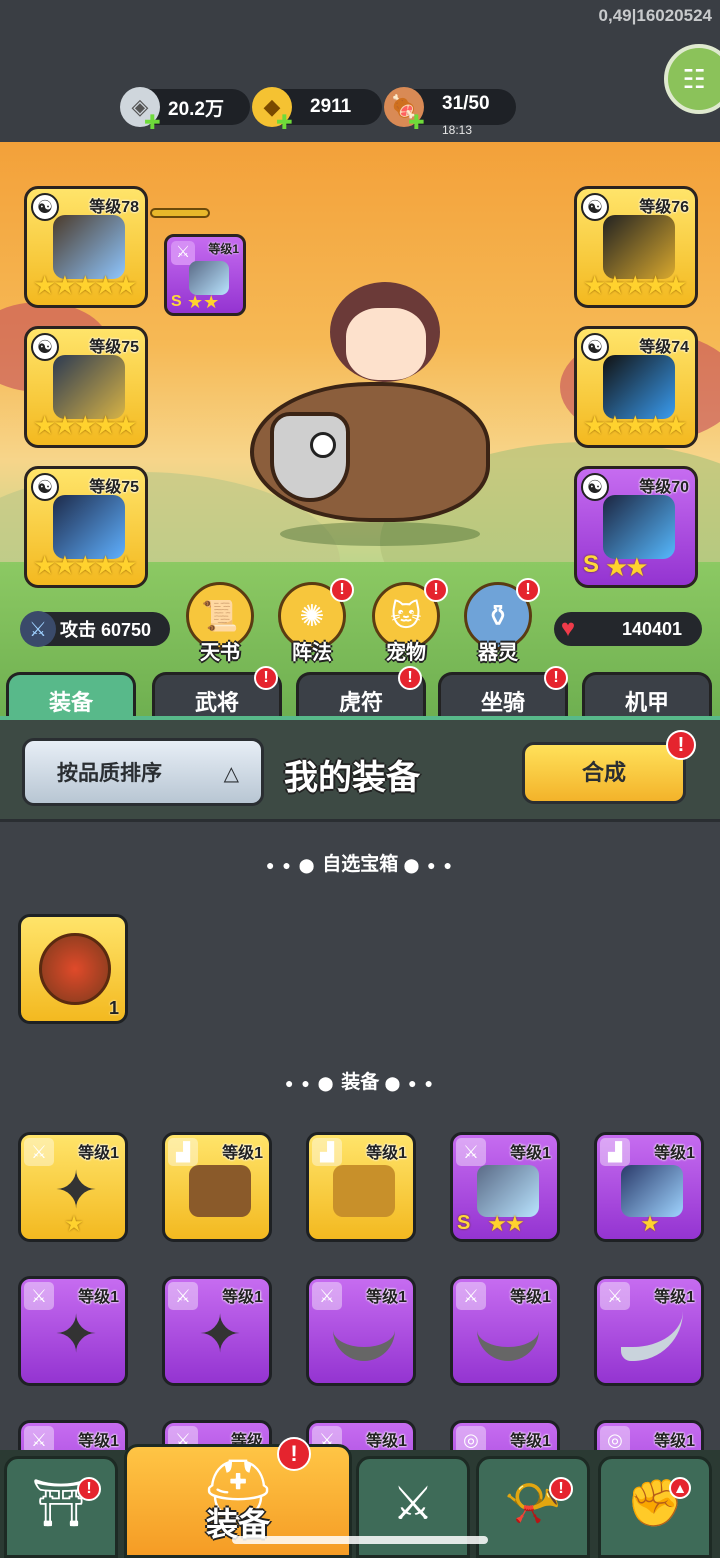 The image size is (720, 1558). What do you see at coordinates (152, 122) in the screenshot?
I see `silver-plus-icon: ✚` at bounding box center [152, 122].